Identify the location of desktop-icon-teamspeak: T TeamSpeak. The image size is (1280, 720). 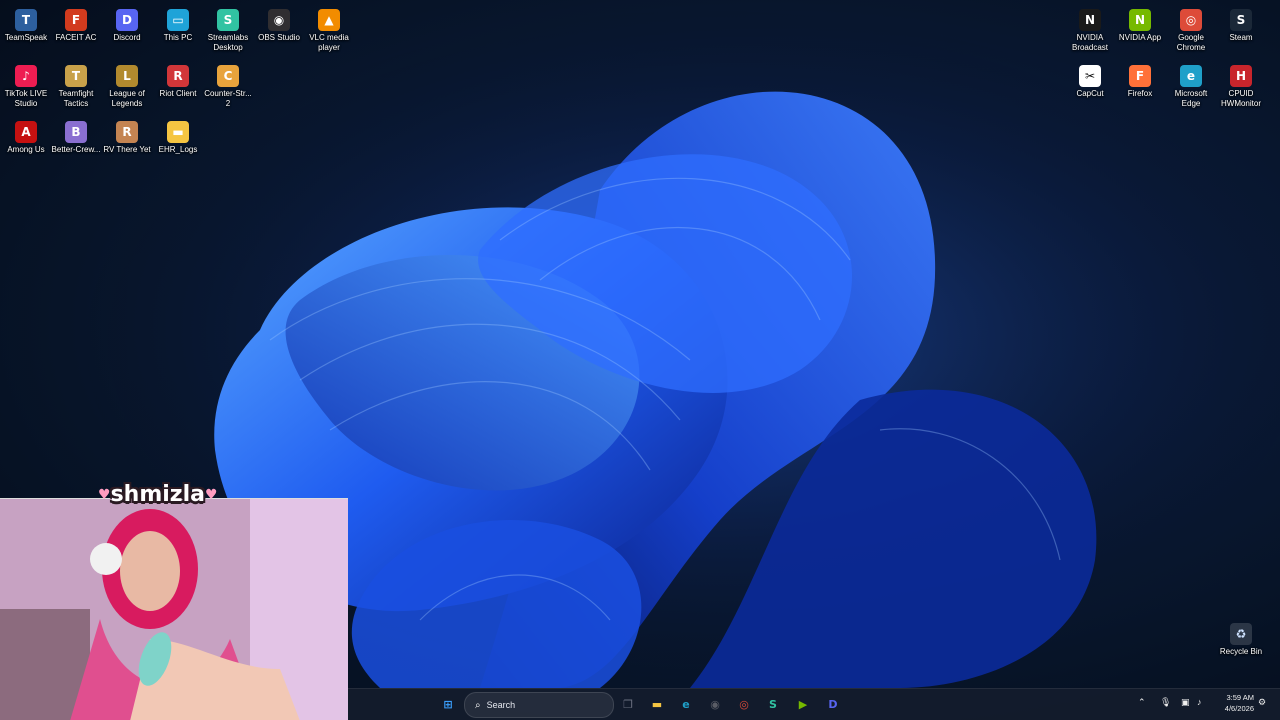
(26, 23).